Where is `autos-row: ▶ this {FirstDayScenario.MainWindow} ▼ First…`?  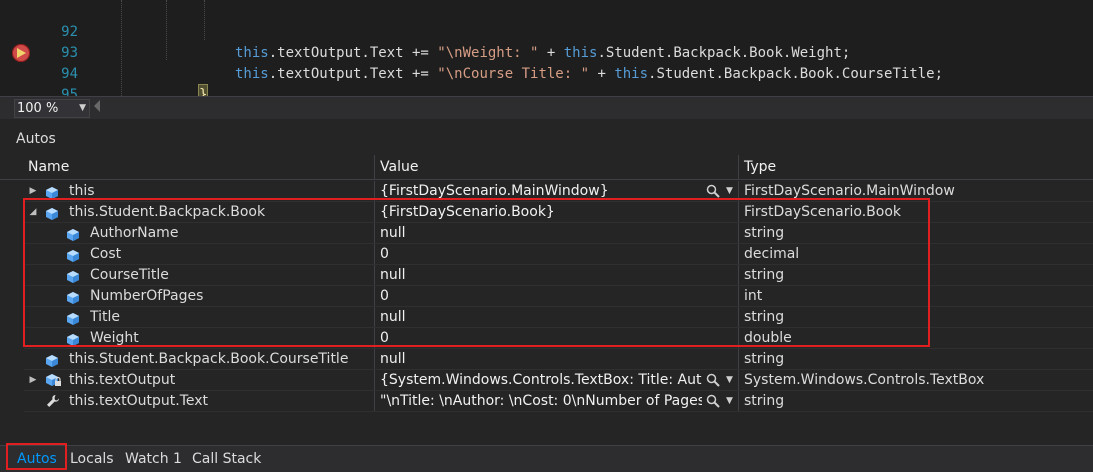 autos-row: ▶ this {FirstDayScenario.MainWindow} ▼ First… is located at coordinates (558, 191).